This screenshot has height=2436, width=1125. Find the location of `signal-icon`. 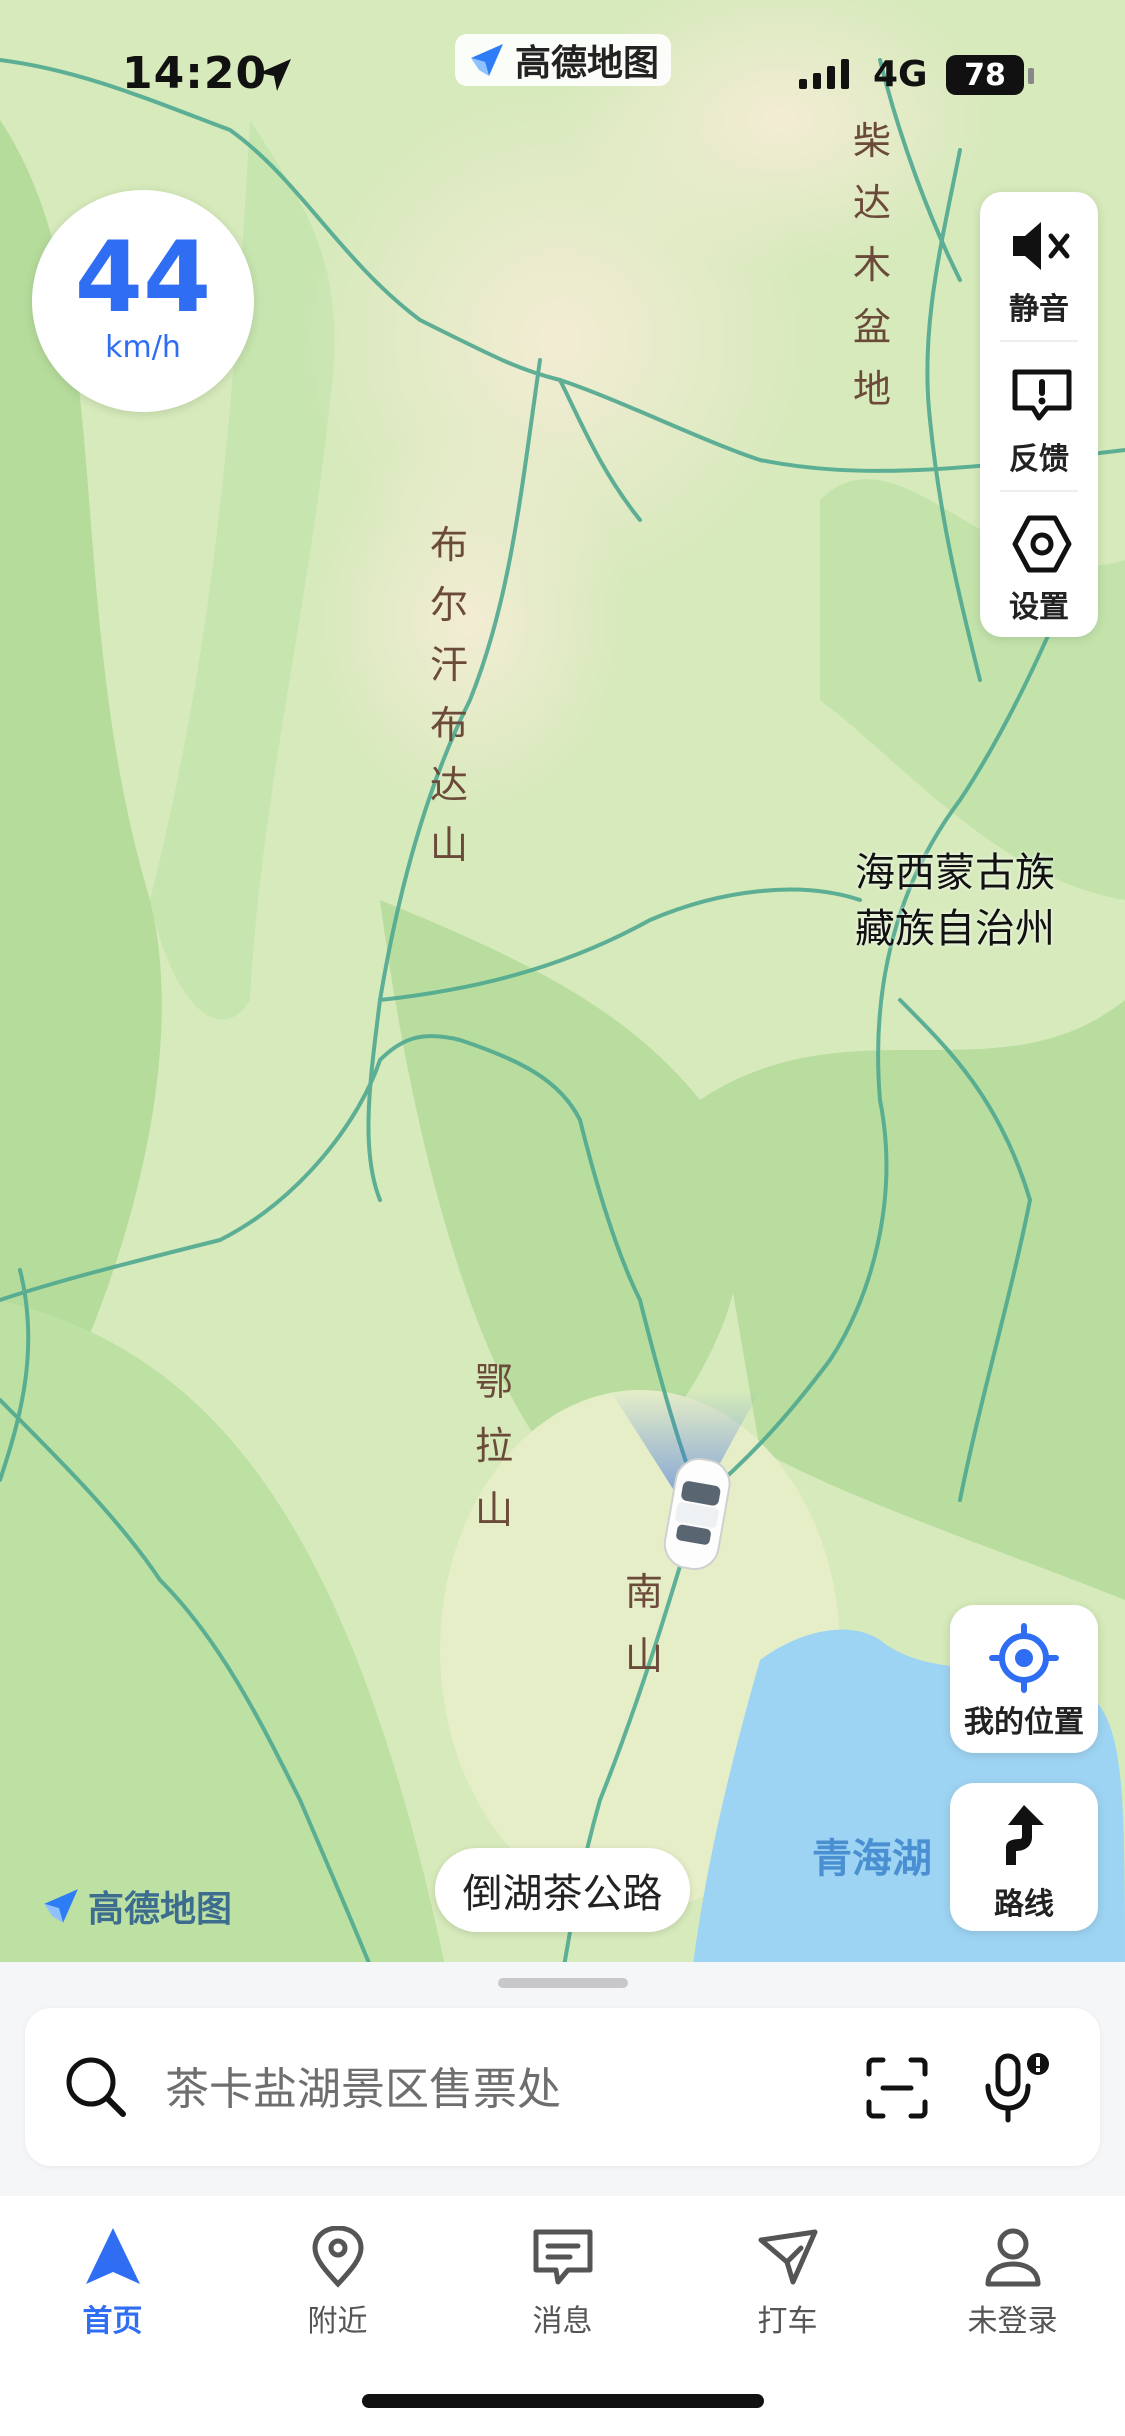

signal-icon is located at coordinates (824, 74).